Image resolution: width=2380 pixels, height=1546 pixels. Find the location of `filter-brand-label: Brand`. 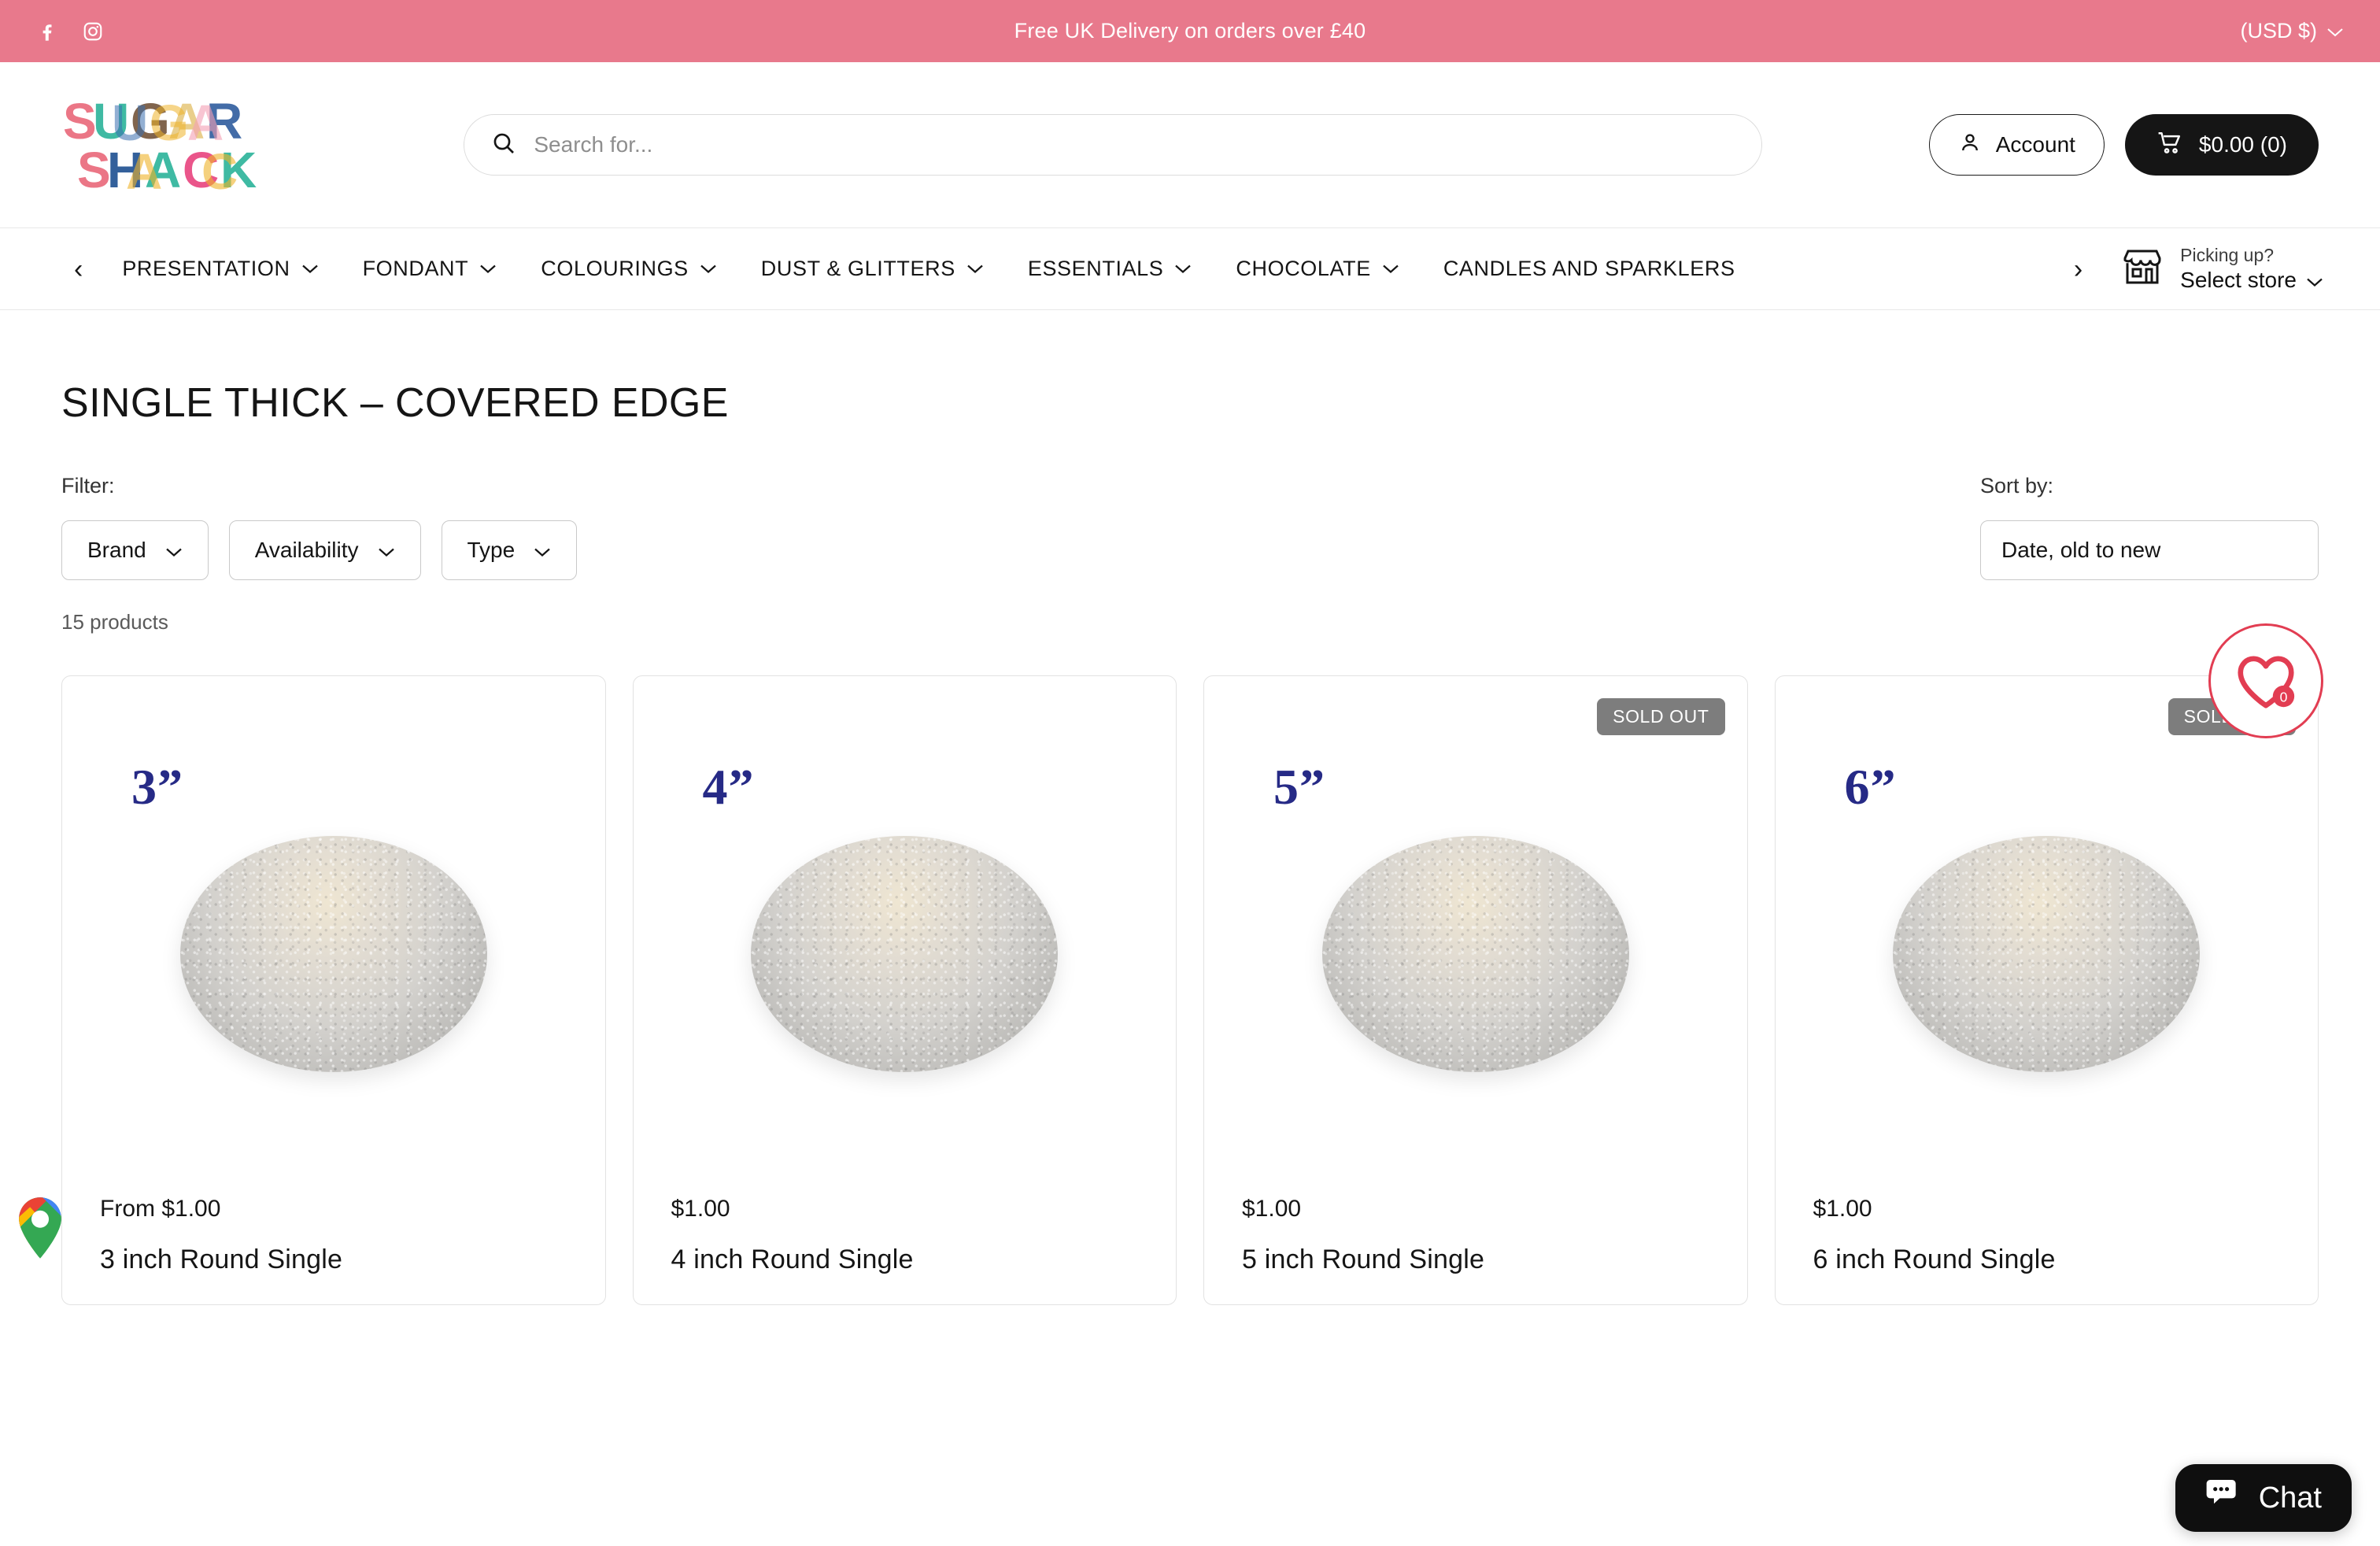

filter-brand-label: Brand is located at coordinates (116, 550).